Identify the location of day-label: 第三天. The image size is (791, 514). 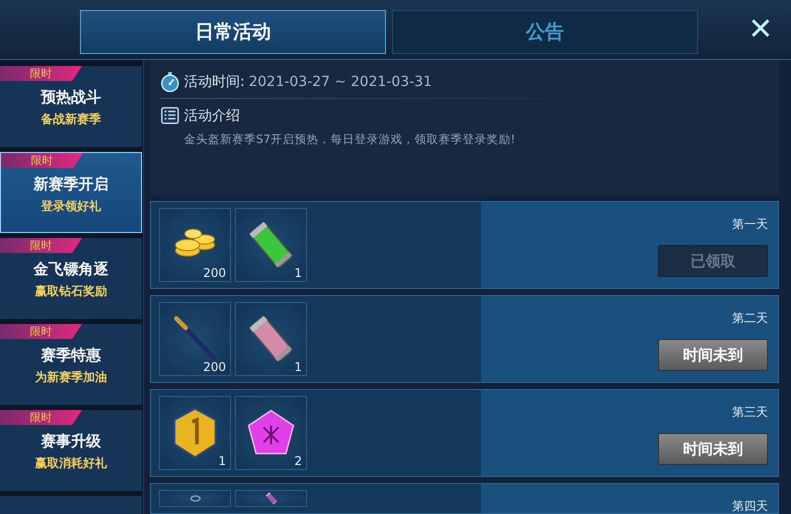
(750, 412).